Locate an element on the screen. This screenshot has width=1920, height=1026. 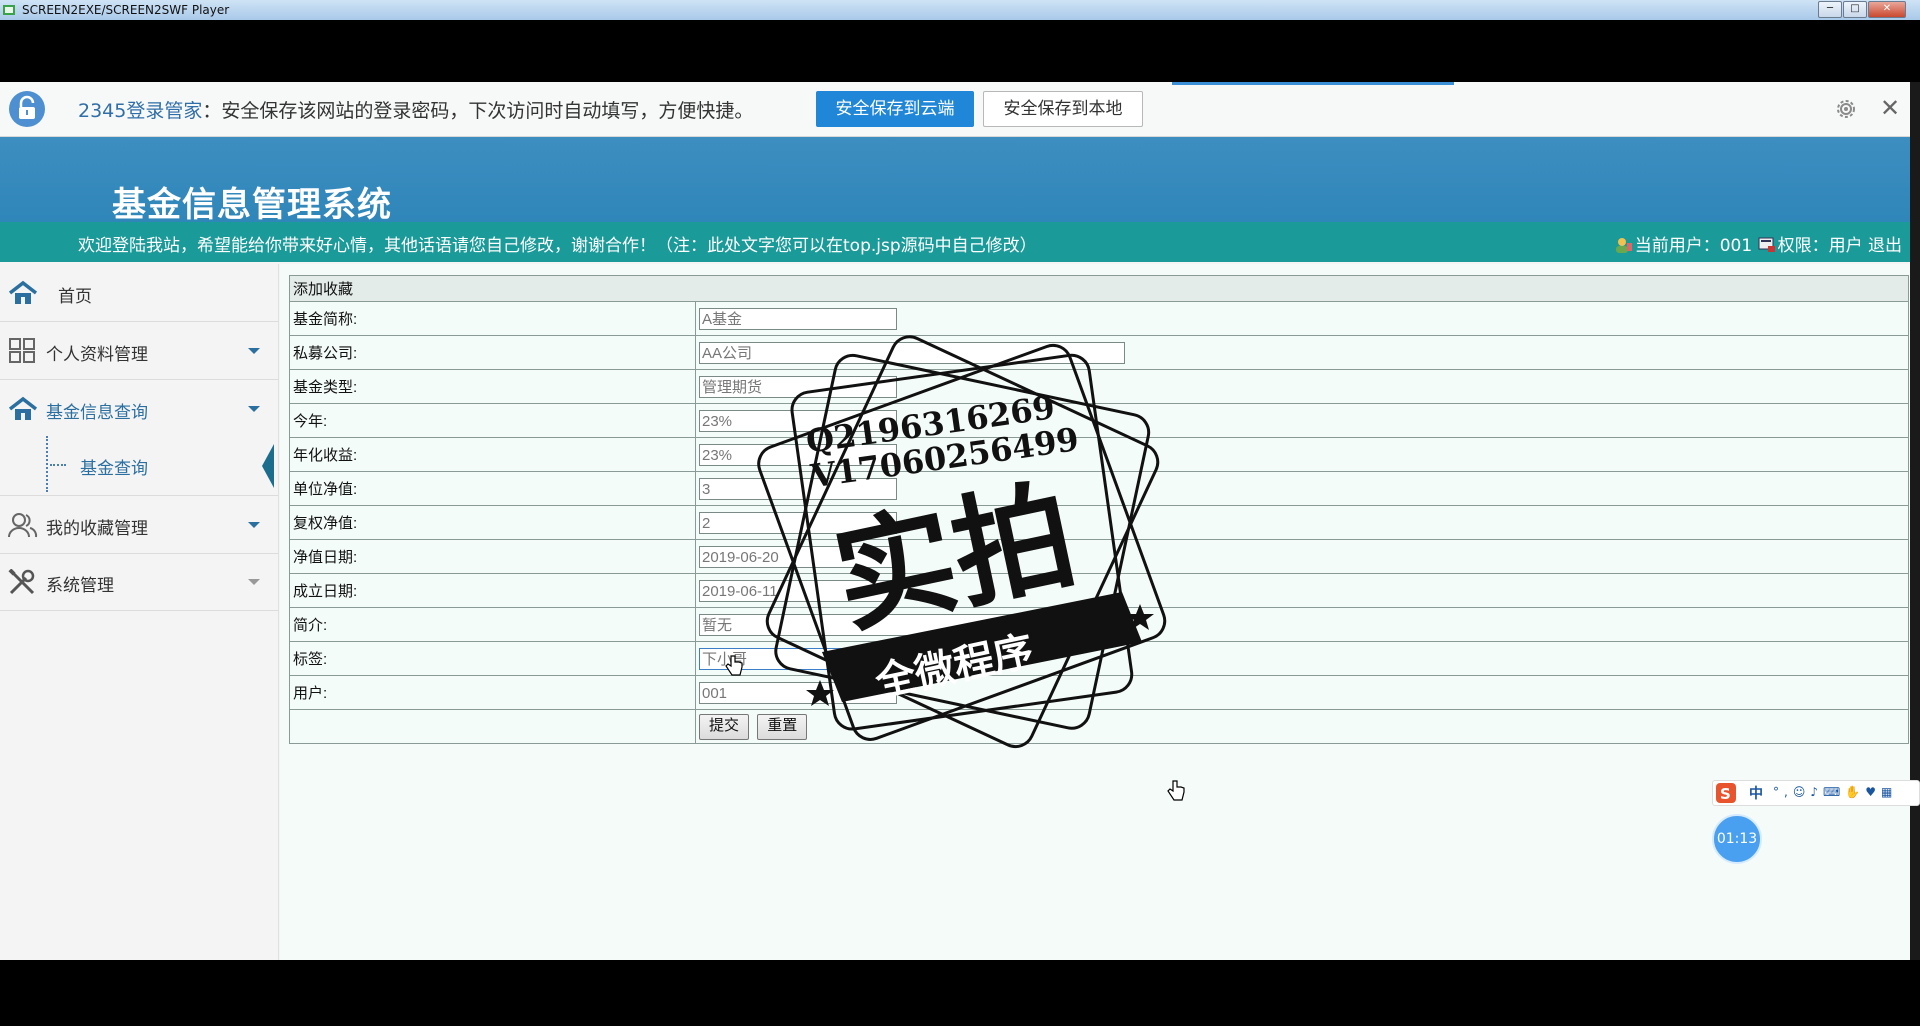
password-manager-message: 2345登录管家：安全保存该网站的登录密码，下次访问时自动填写，方便快捷。 is located at coordinates (415, 109).